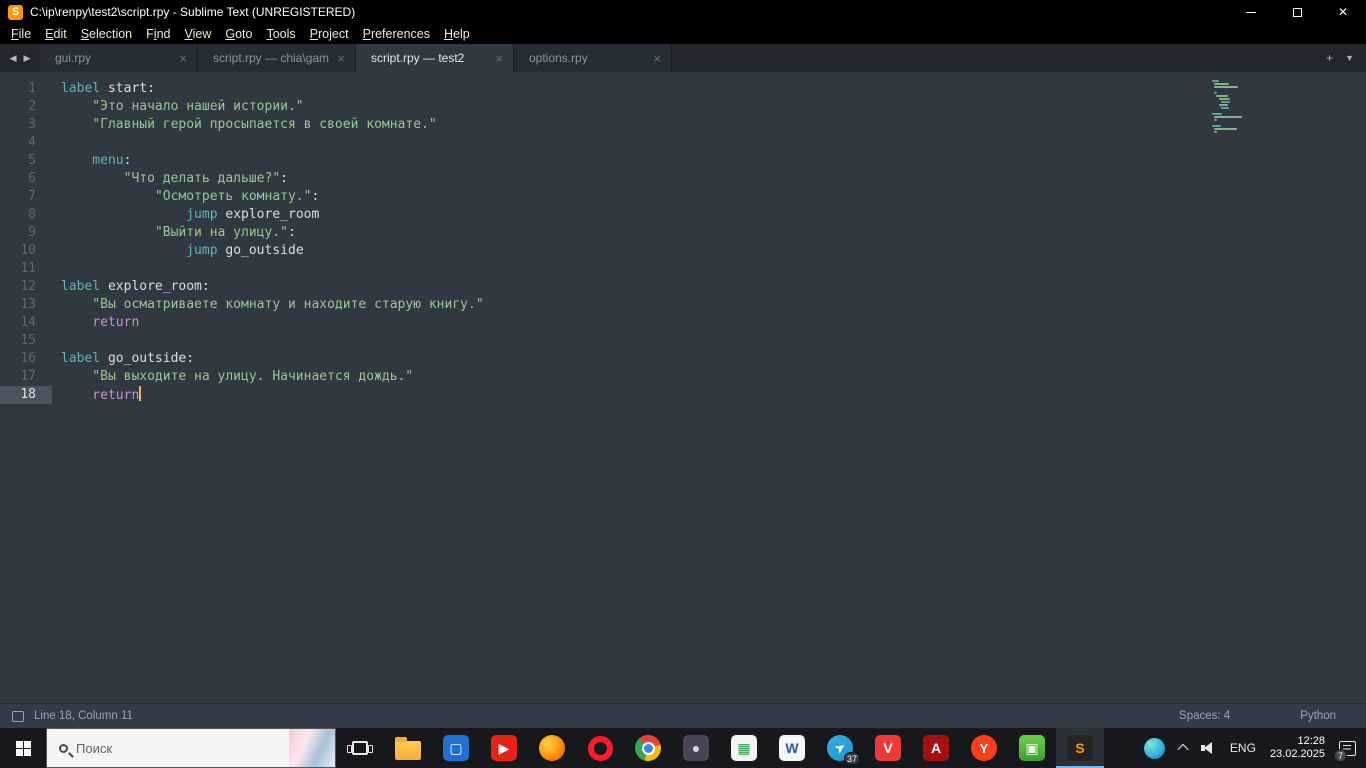 Image resolution: width=1366 pixels, height=768 pixels. I want to click on tab-scroll-right-icon: ▶, so click(27, 58).